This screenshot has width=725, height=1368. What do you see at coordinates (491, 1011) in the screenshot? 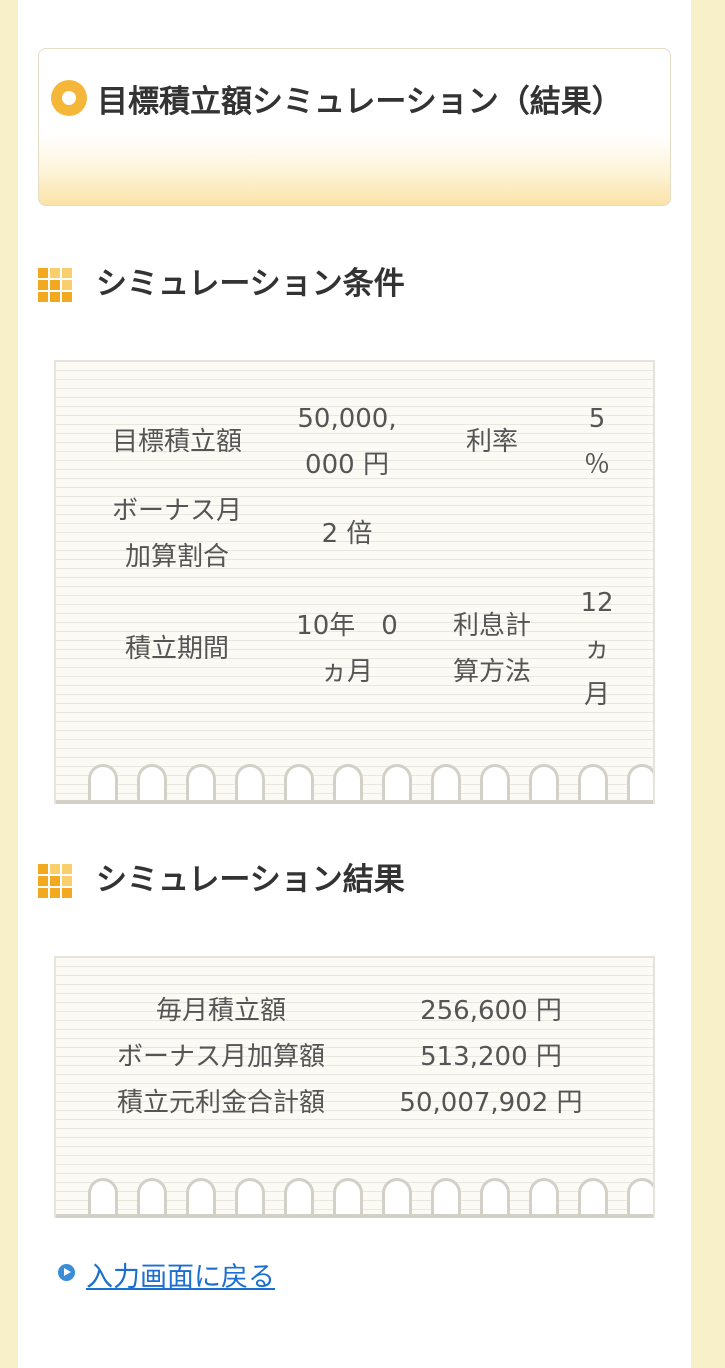
I see `monthly-amount-value: 256,600 円` at bounding box center [491, 1011].